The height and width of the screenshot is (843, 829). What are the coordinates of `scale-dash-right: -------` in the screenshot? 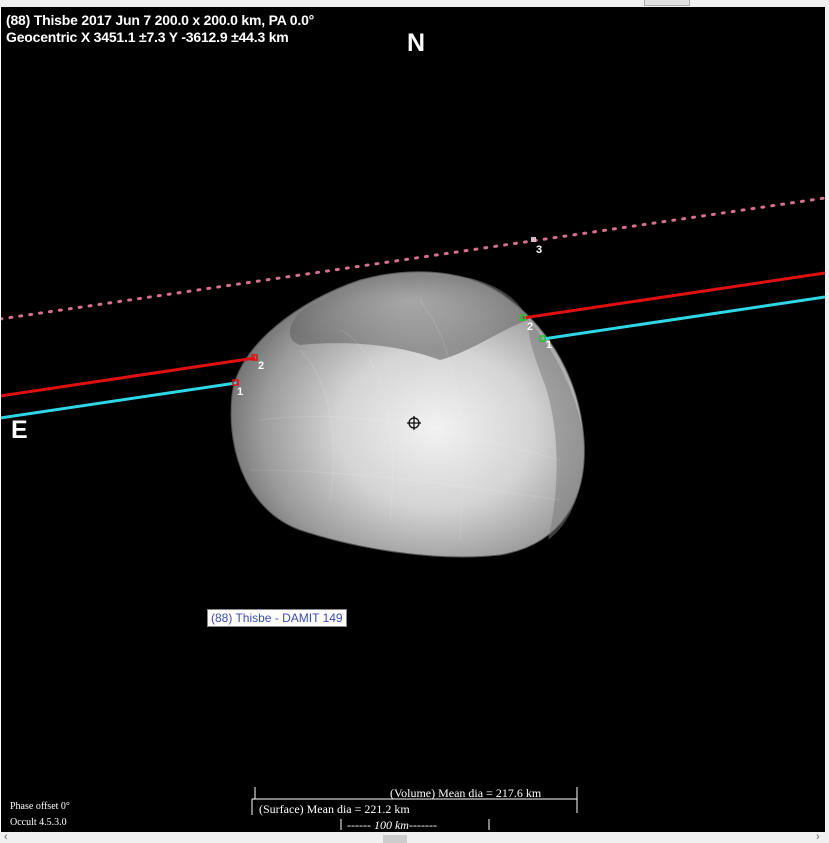 It's located at (422, 825).